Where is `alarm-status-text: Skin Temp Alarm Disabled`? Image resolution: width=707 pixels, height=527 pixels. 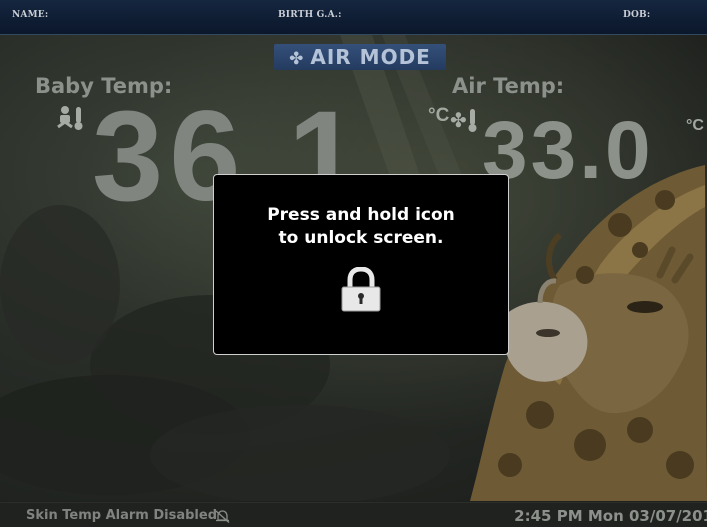
alarm-status-text: Skin Temp Alarm Disabled is located at coordinates (121, 515).